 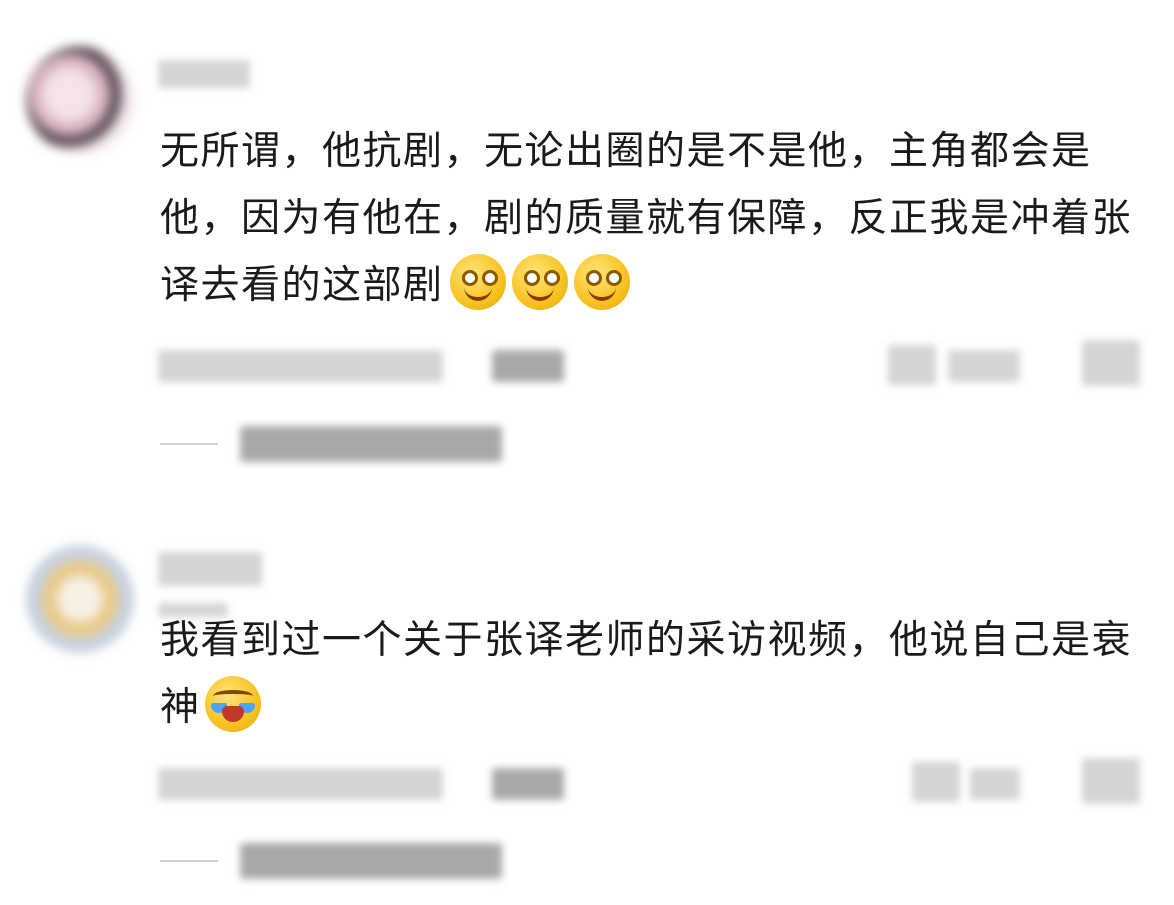 What do you see at coordinates (646, 674) in the screenshot?
I see `comment-body: 我看到过一个关于张译老师的采访视频，他说自己是衰神` at bounding box center [646, 674].